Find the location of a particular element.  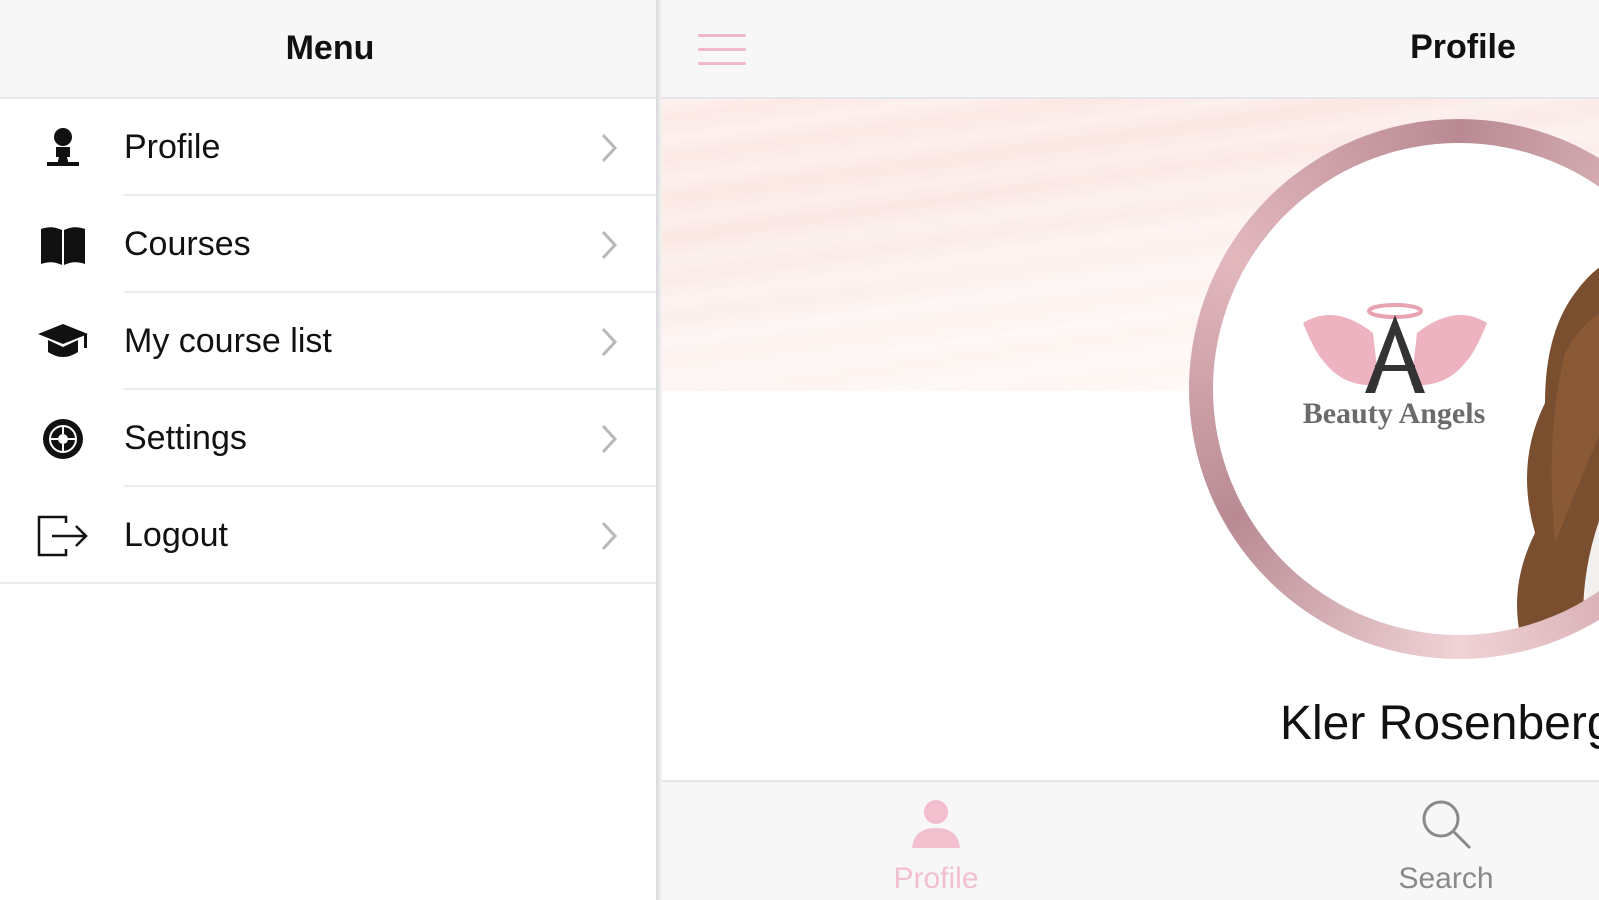

menu-item-settings: Settings is located at coordinates (330, 438).